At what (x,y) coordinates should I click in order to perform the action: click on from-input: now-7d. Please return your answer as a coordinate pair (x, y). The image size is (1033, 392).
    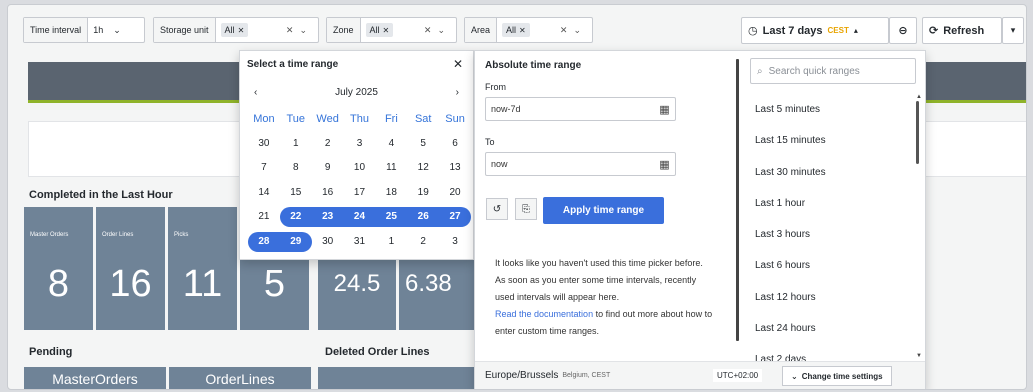
    Looking at the image, I should click on (580, 109).